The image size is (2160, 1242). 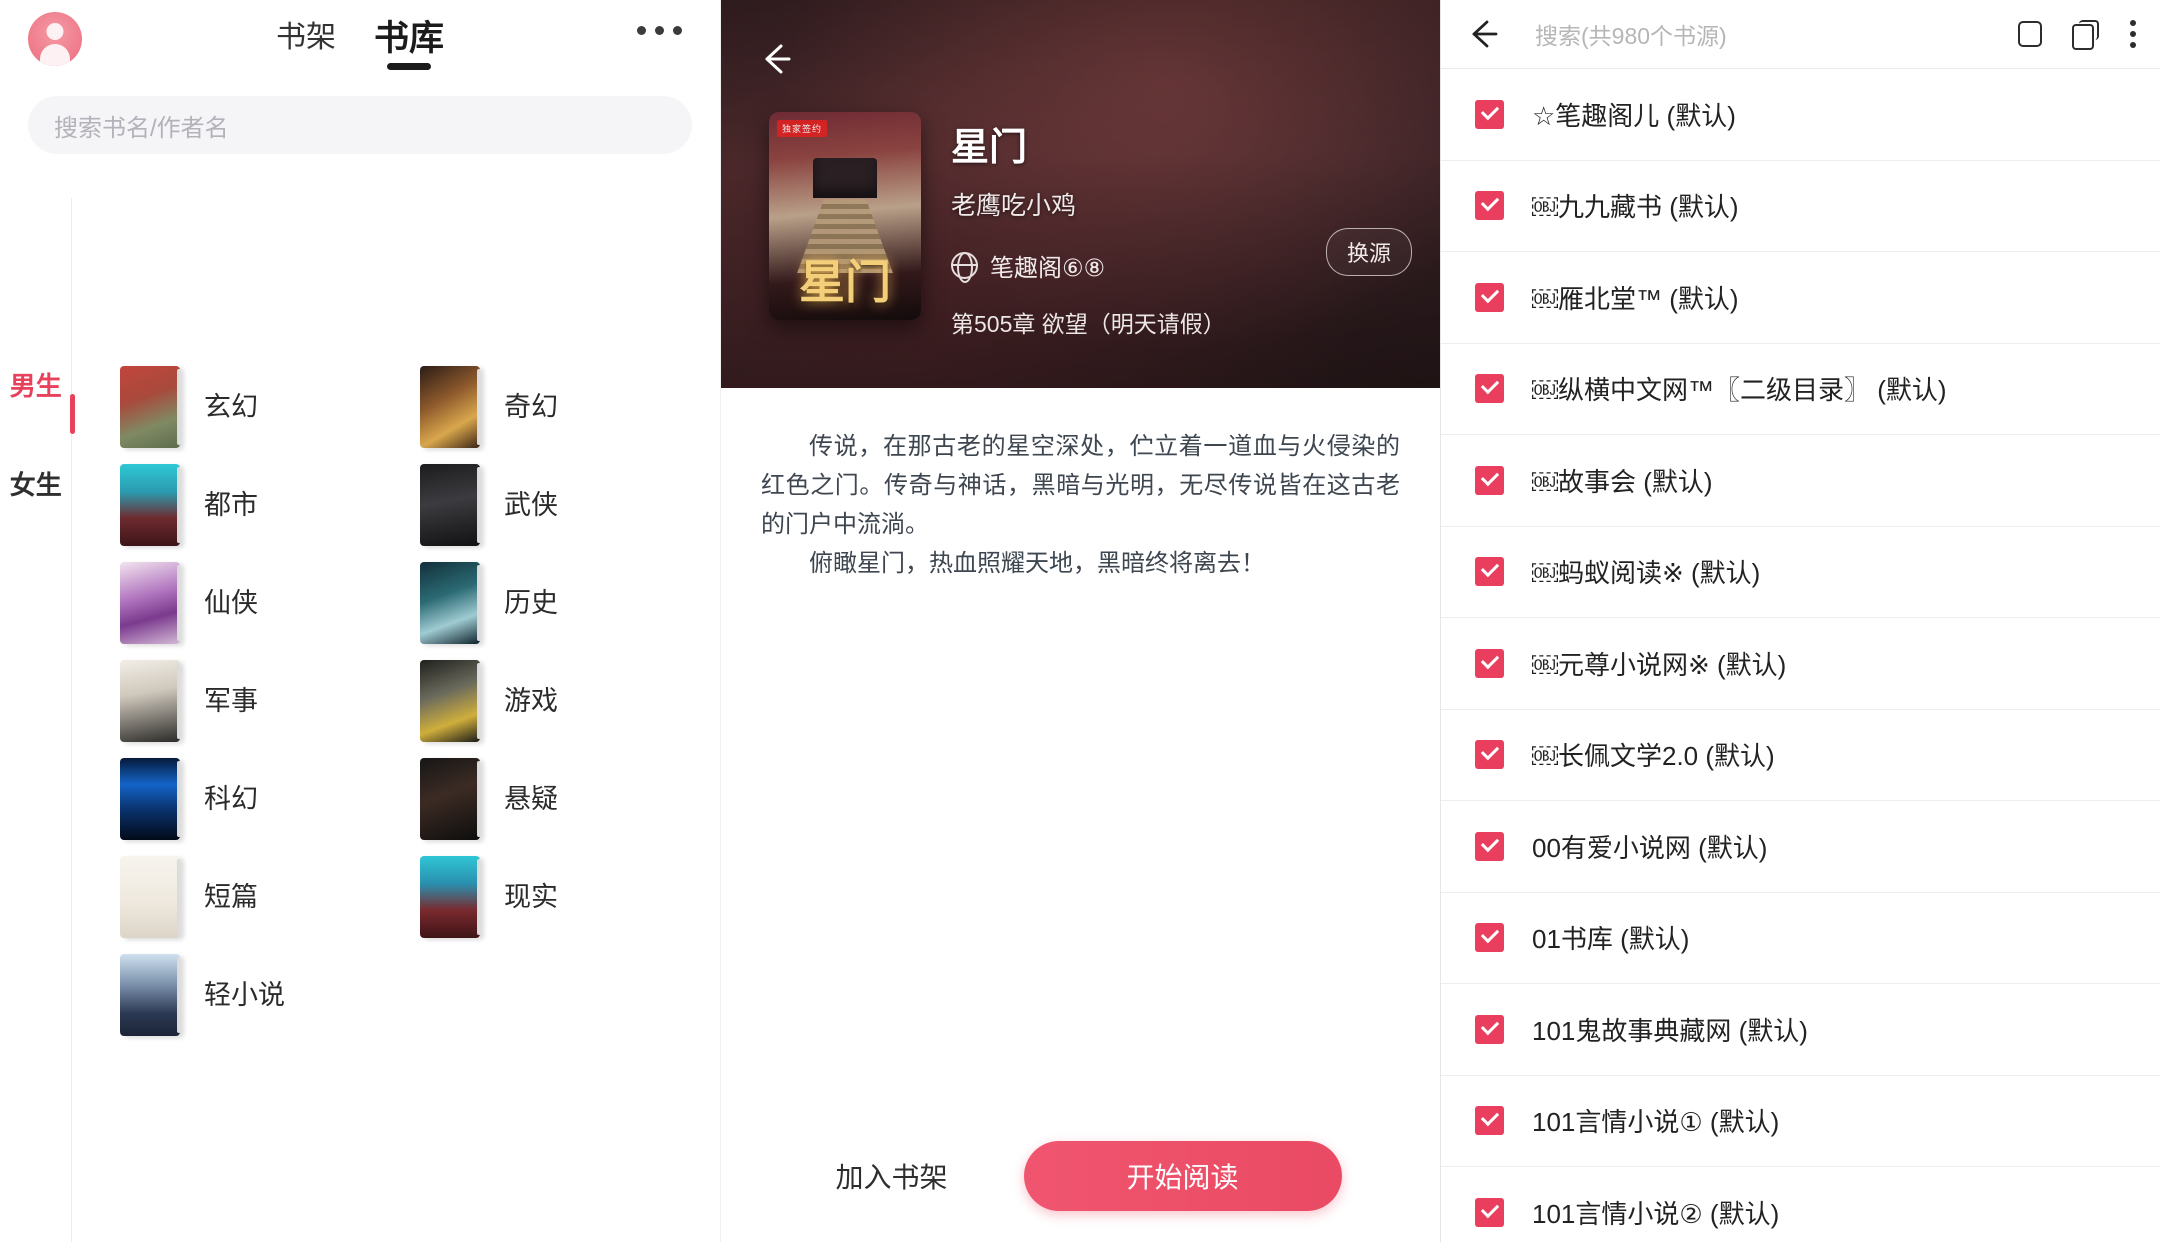 What do you see at coordinates (36, 384) in the screenshot?
I see `gender-male: 男生` at bounding box center [36, 384].